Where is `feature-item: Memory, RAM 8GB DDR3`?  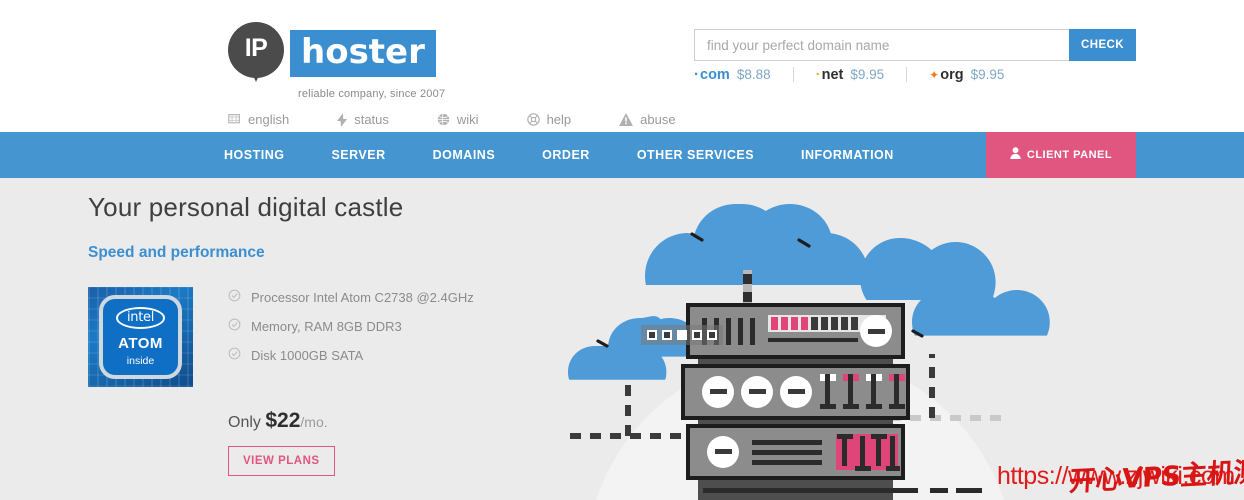
feature-item: Memory, RAM 8GB DDR3 is located at coordinates (351, 326).